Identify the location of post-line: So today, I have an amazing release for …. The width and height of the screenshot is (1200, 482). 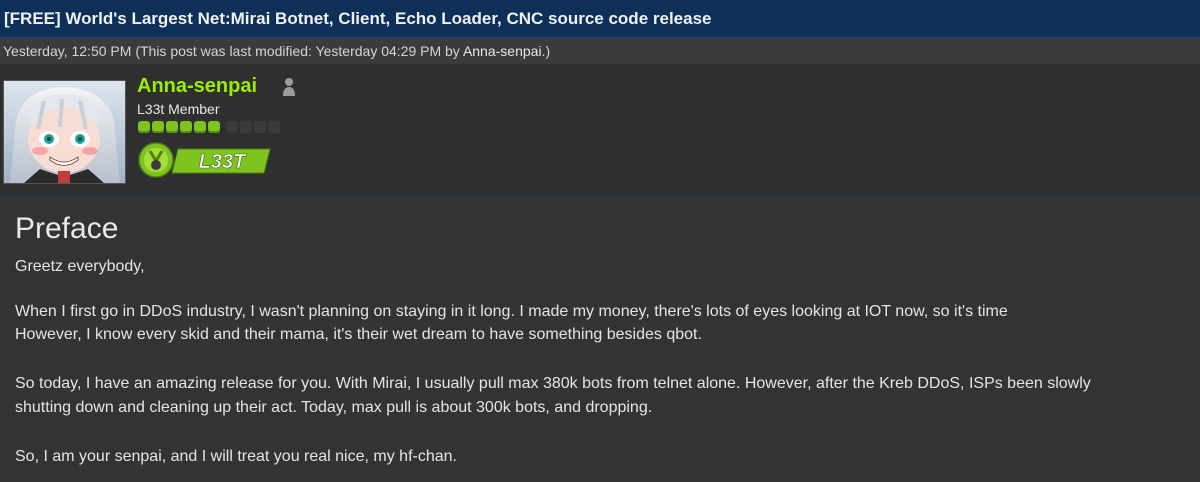
(553, 383).